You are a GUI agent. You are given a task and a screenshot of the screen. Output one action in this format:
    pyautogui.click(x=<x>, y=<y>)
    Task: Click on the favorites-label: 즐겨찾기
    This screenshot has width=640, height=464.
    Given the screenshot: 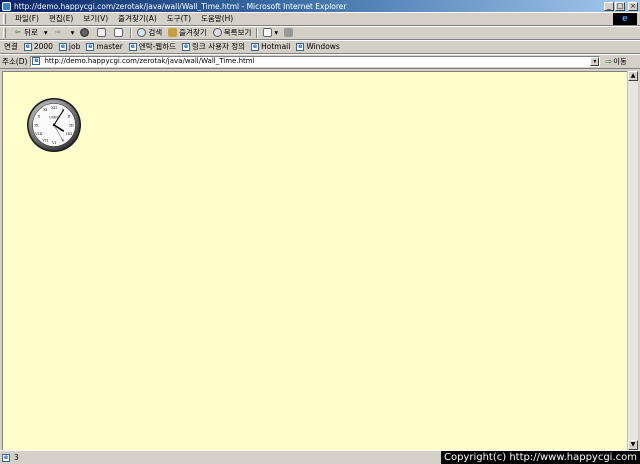 What is the action you would take?
    pyautogui.click(x=193, y=32)
    